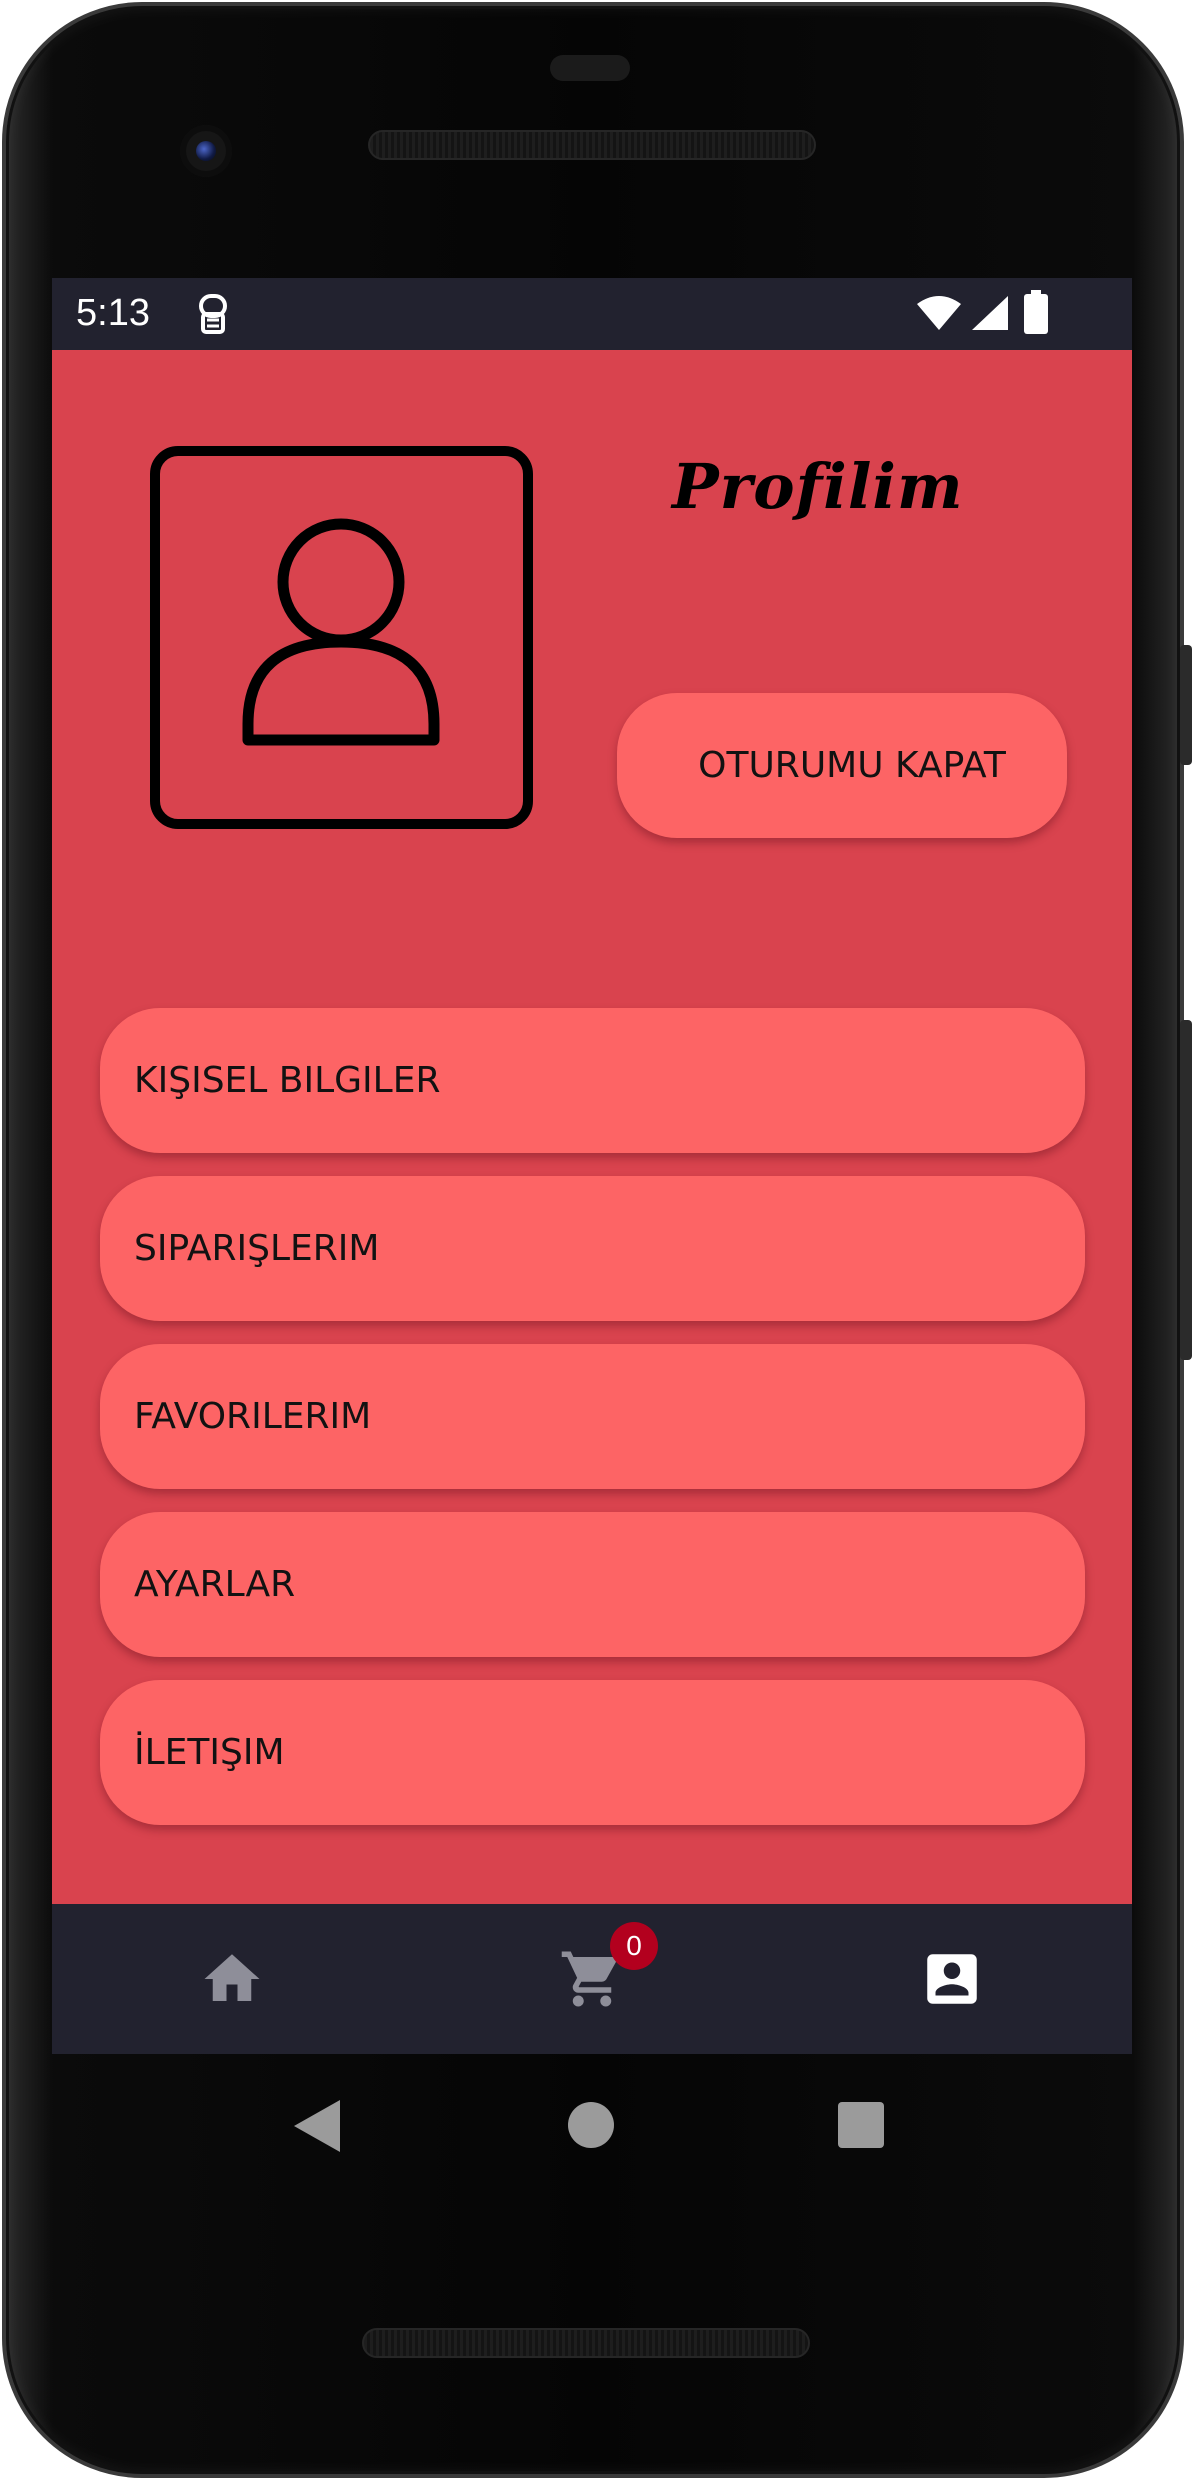 The width and height of the screenshot is (1194, 2480). What do you see at coordinates (818, 486) in the screenshot?
I see `page-title: Profilim` at bounding box center [818, 486].